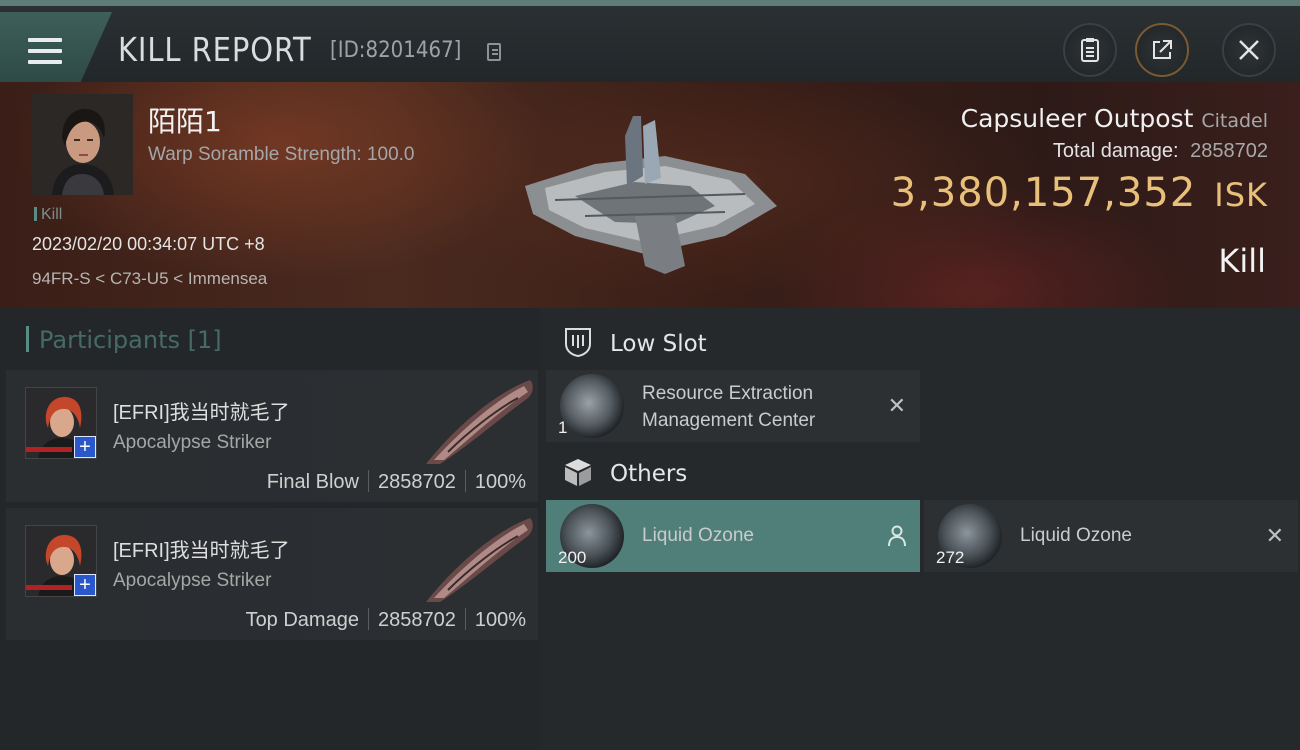  I want to click on share-icon, so click(1162, 49).